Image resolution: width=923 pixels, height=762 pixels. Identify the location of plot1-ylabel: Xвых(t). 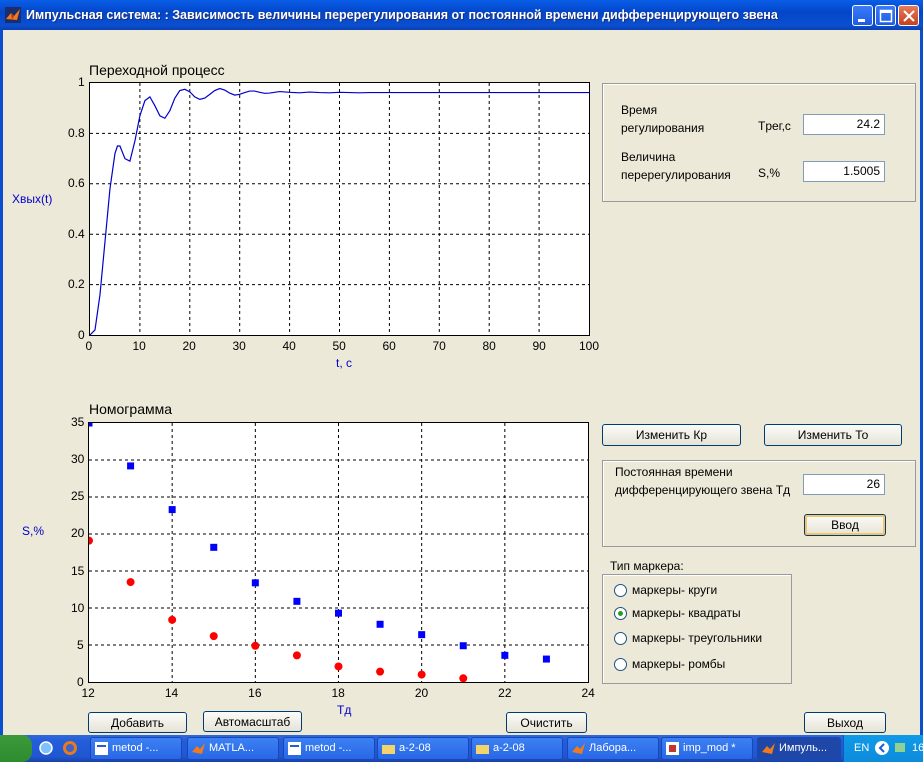
(32, 199).